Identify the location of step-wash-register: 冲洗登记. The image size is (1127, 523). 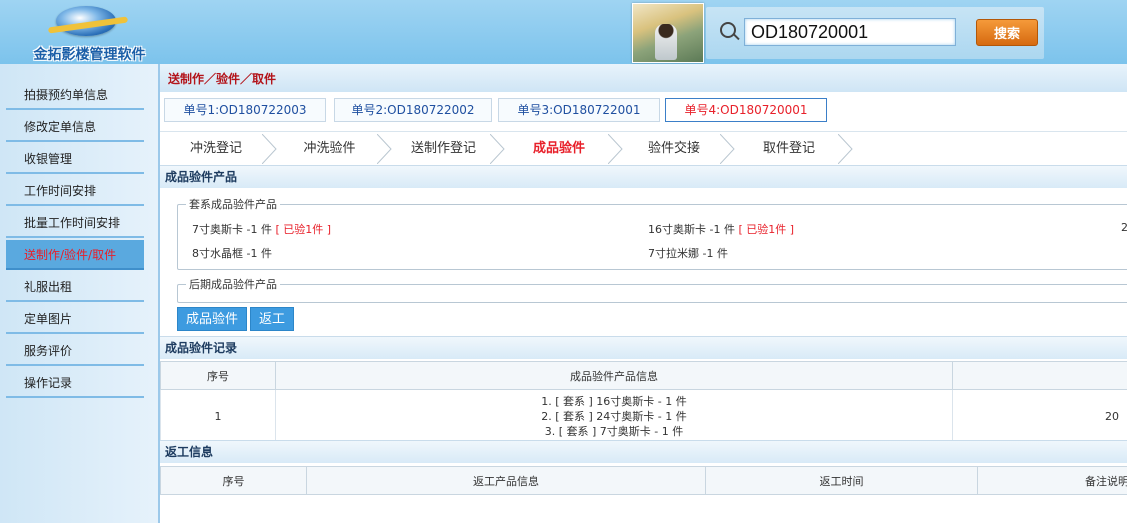
(218, 149).